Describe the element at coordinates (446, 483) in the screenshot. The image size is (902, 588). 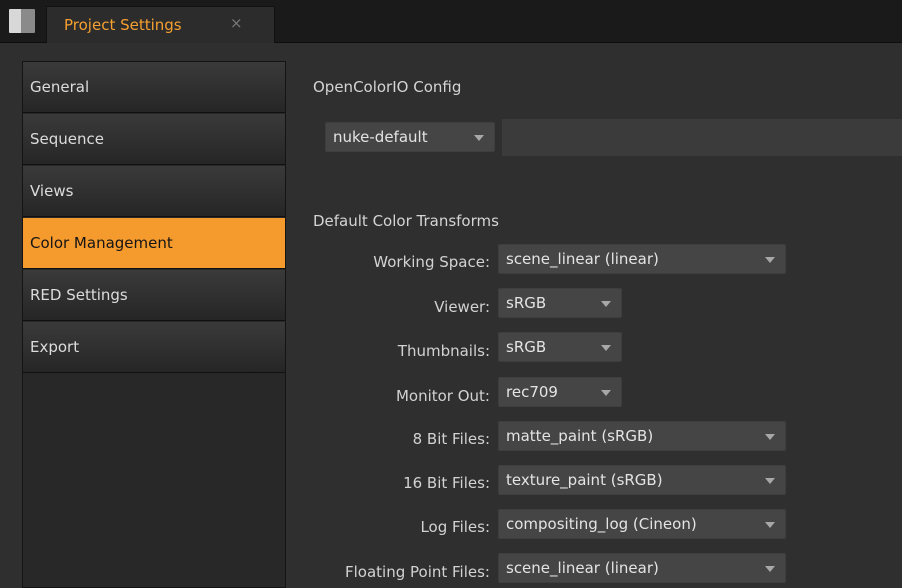
I see `16-bit-files-label: 16 Bit Files:` at that location.